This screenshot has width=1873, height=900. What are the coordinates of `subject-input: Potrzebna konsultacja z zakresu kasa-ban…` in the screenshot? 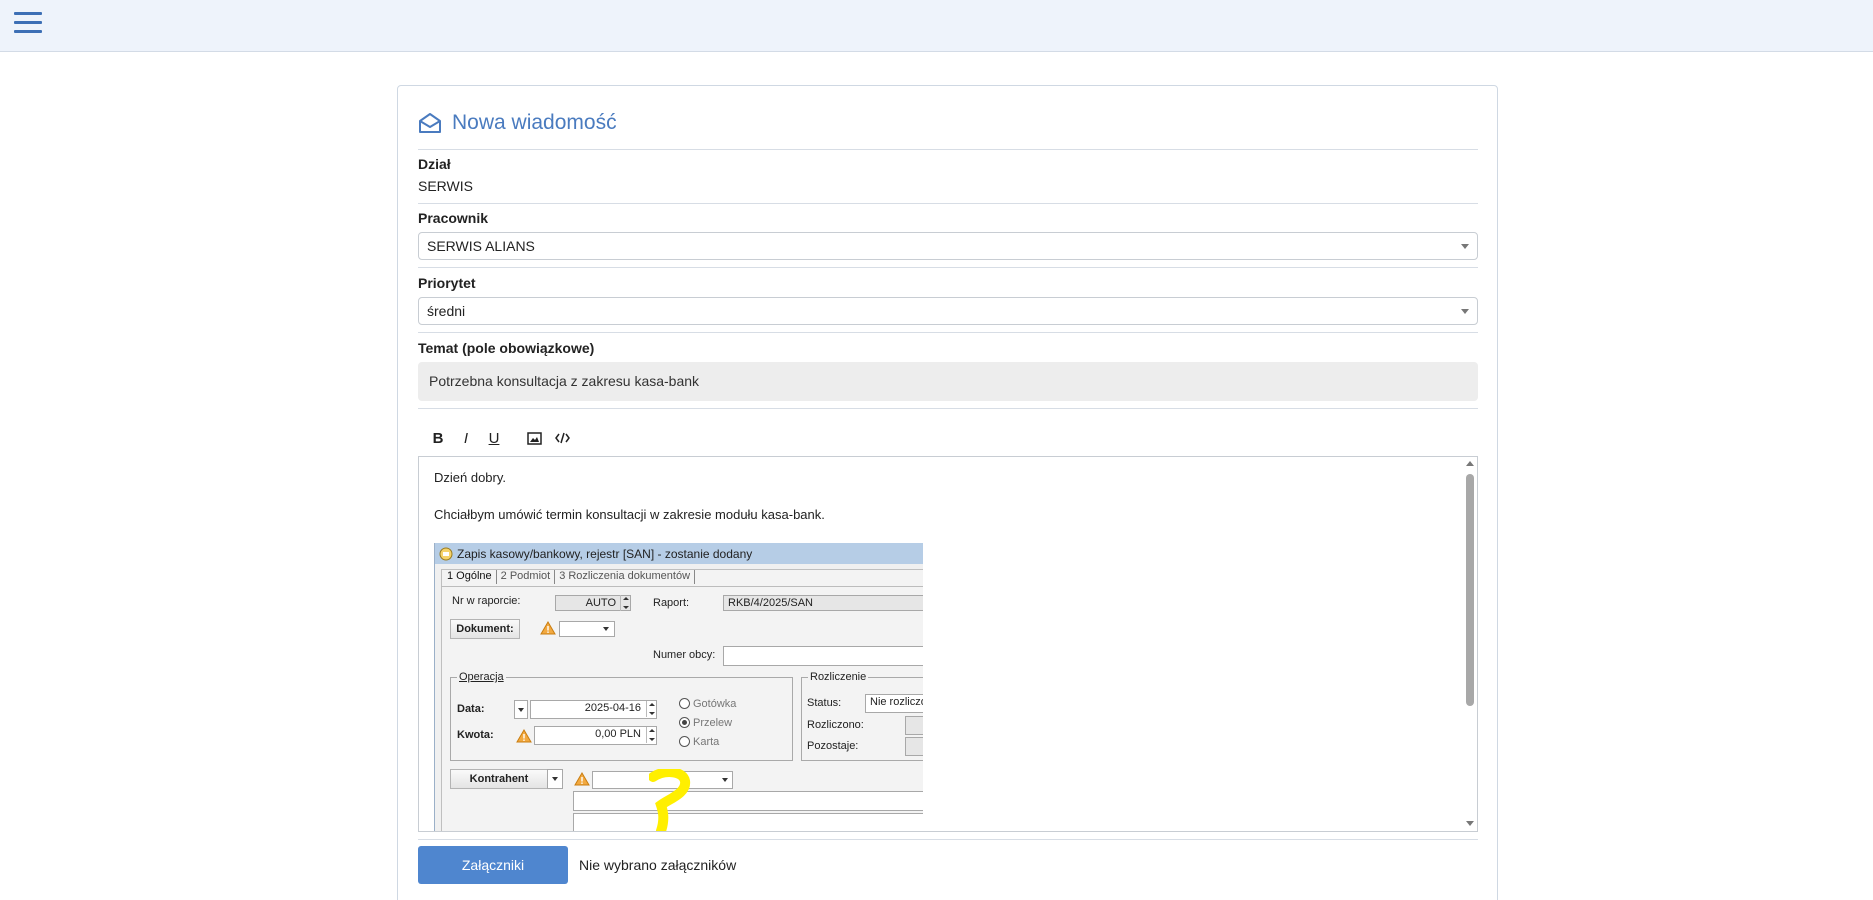 It's located at (948, 381).